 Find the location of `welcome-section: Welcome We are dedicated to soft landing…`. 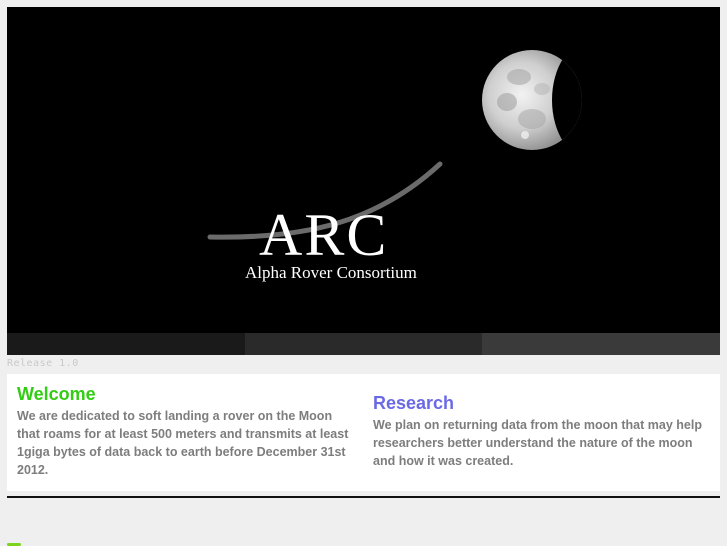

welcome-section: Welcome We are dedicated to soft landing… is located at coordinates (185, 431).